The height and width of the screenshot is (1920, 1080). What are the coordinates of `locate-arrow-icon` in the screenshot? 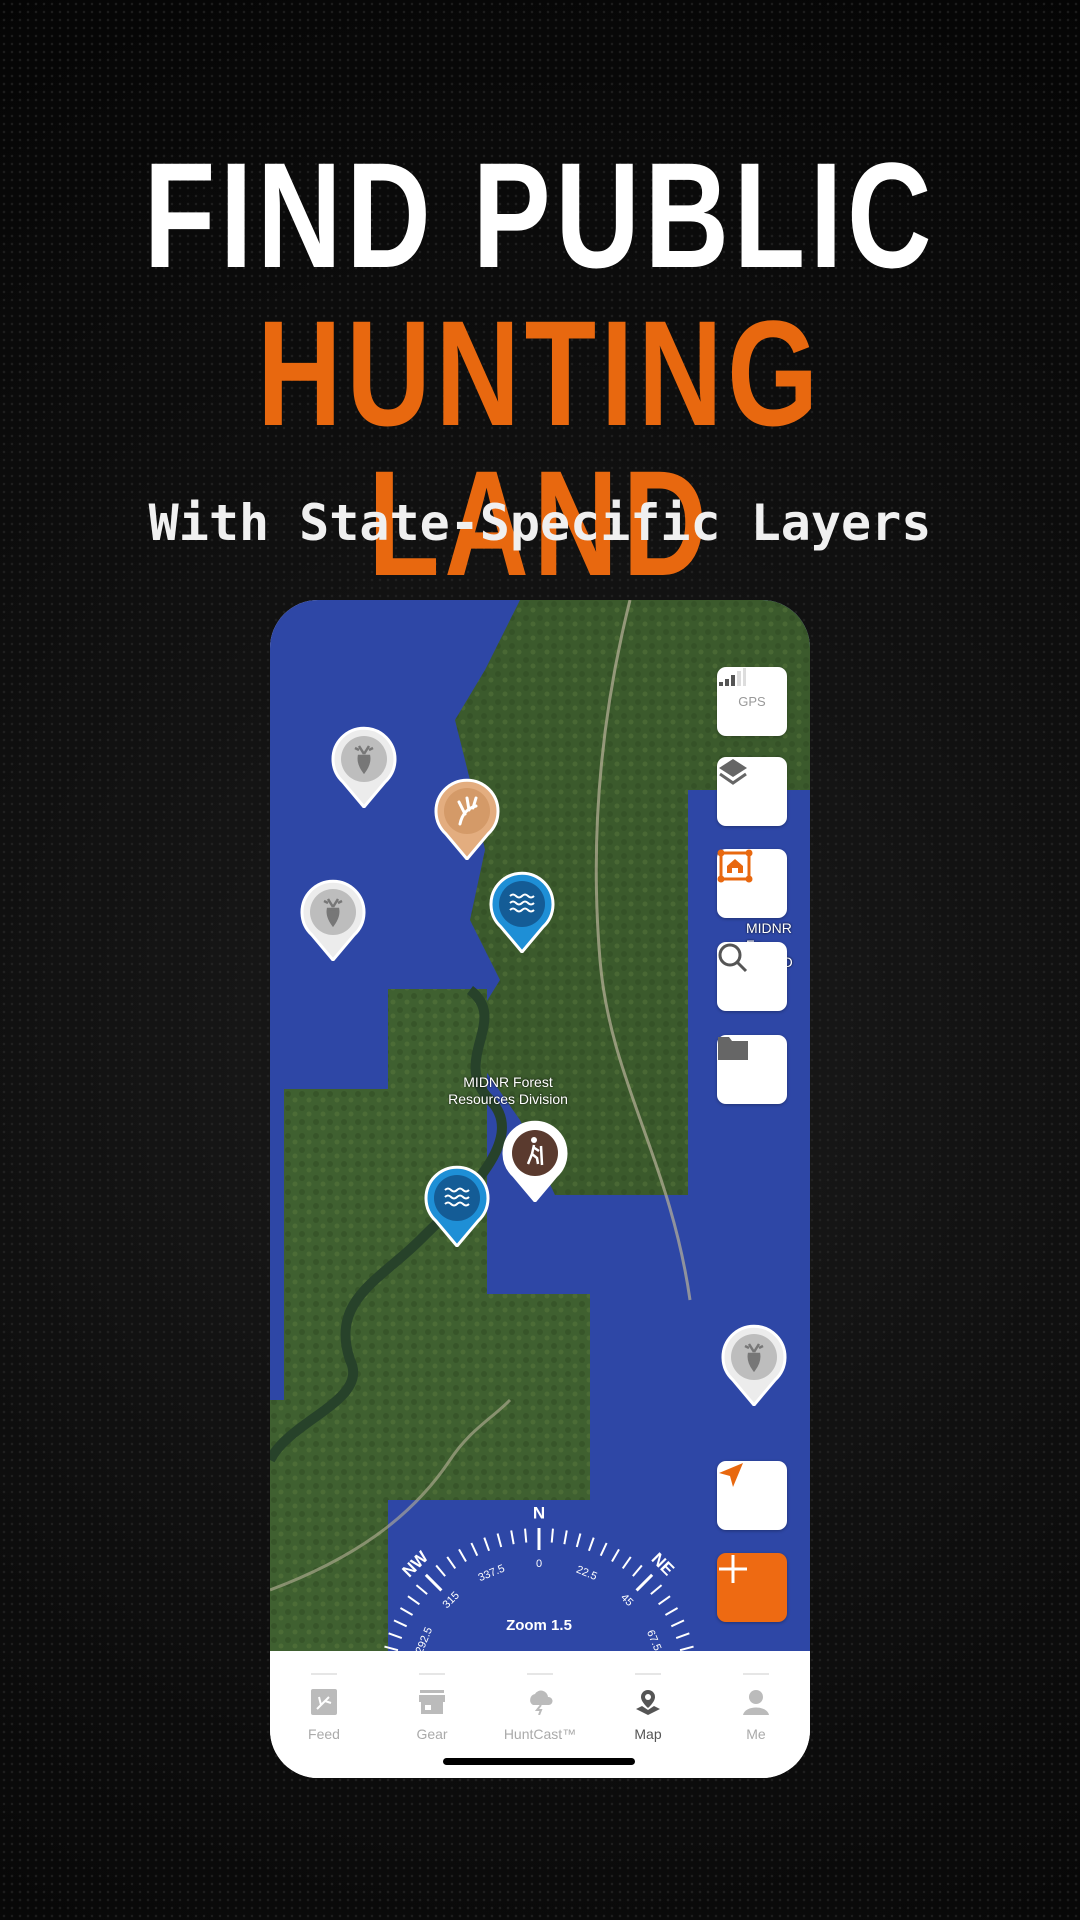 It's located at (731, 1475).